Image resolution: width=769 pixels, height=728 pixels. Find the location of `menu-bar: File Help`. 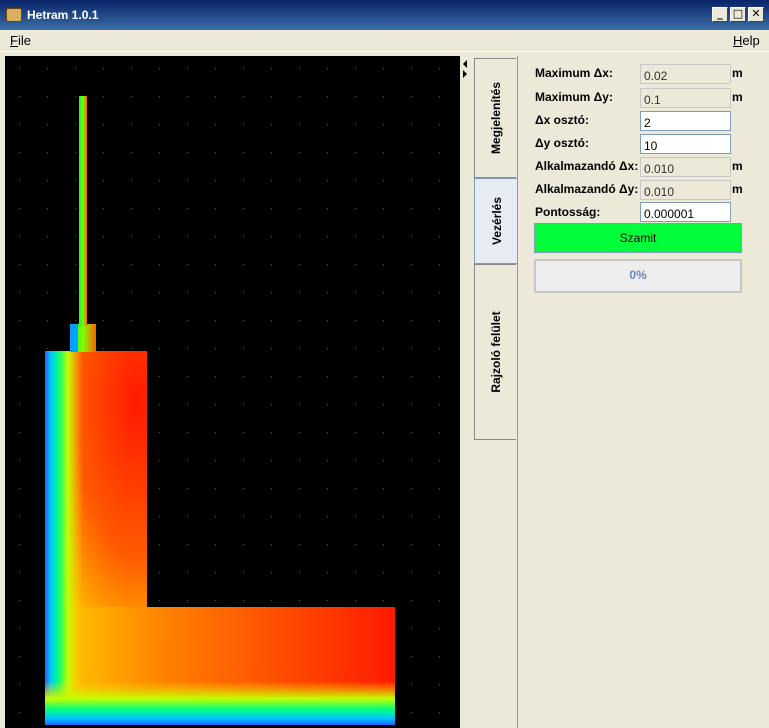

menu-bar: File Help is located at coordinates (384, 41).